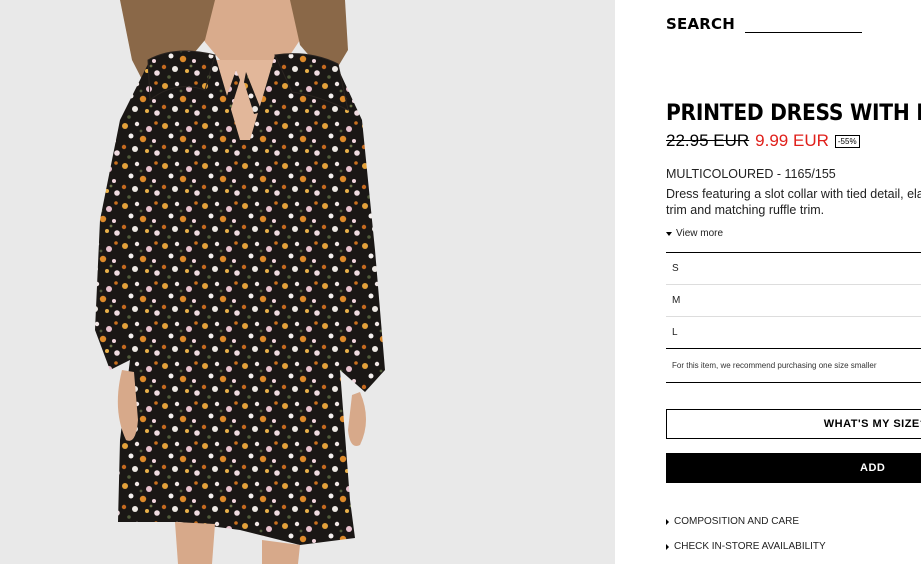  What do you see at coordinates (793, 468) in the screenshot?
I see `add-to-cart-button: ADD` at bounding box center [793, 468].